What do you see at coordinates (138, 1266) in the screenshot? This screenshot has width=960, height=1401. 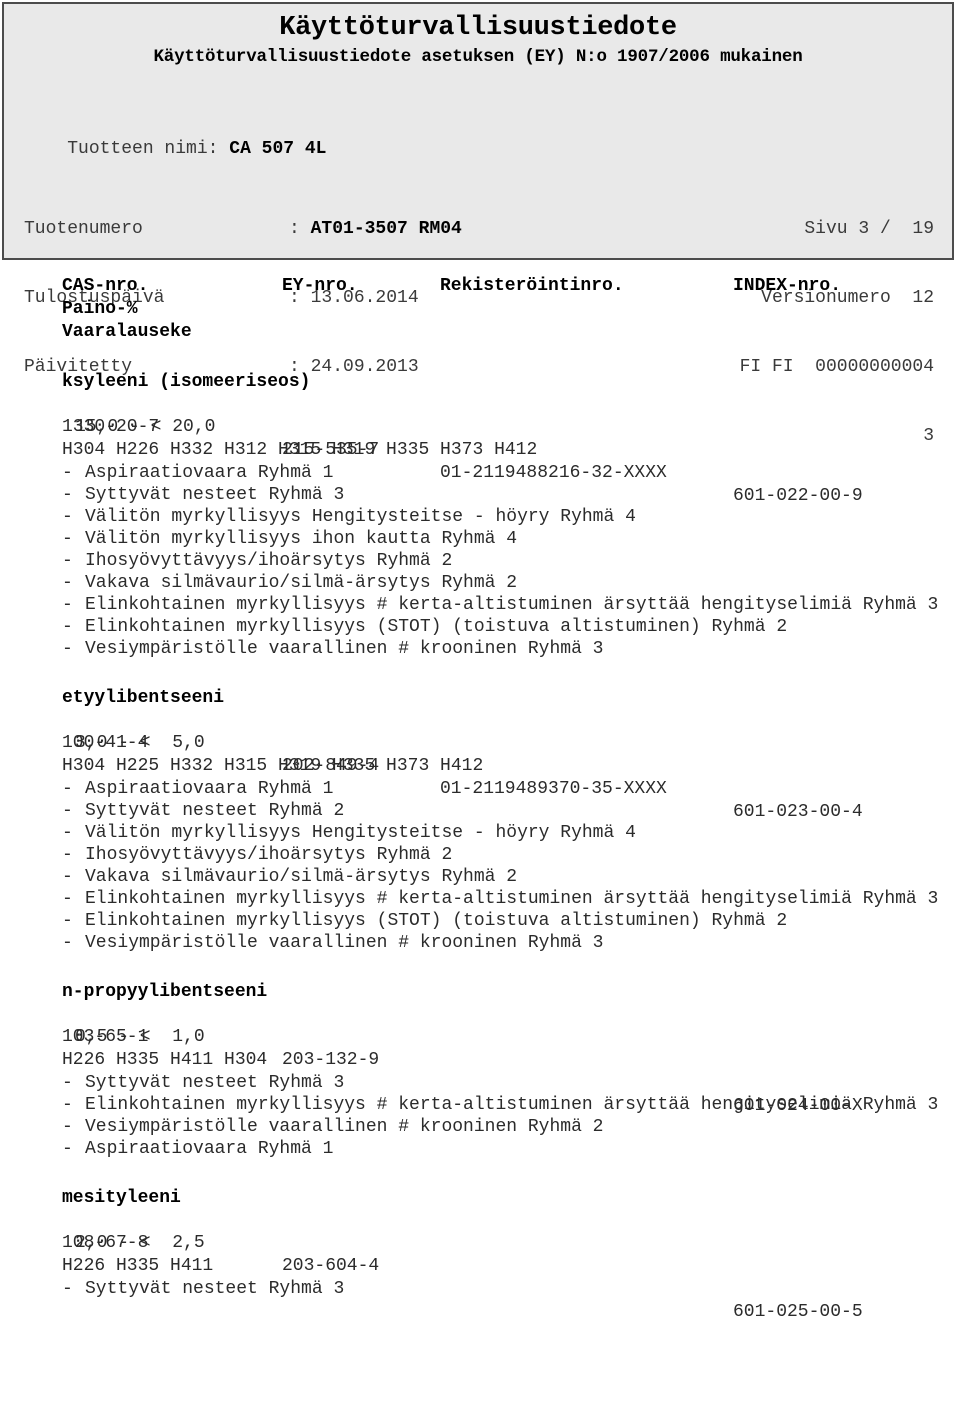 I see `substance-h-codes: H226 H335 H411` at bounding box center [138, 1266].